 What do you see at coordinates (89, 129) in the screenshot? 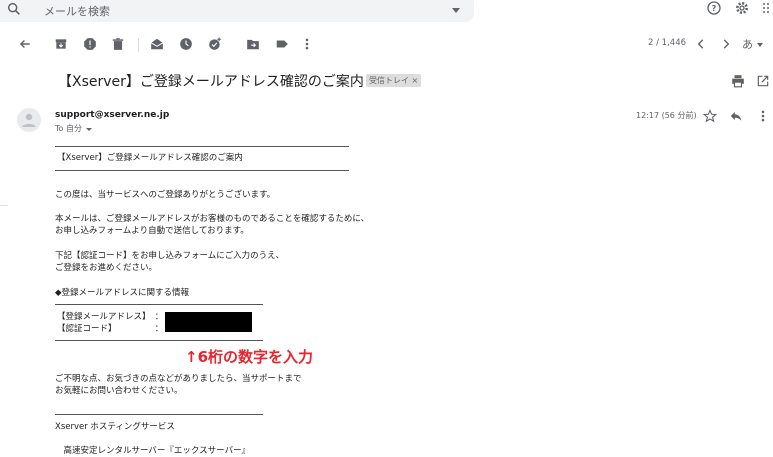
I see `show-details-icon` at bounding box center [89, 129].